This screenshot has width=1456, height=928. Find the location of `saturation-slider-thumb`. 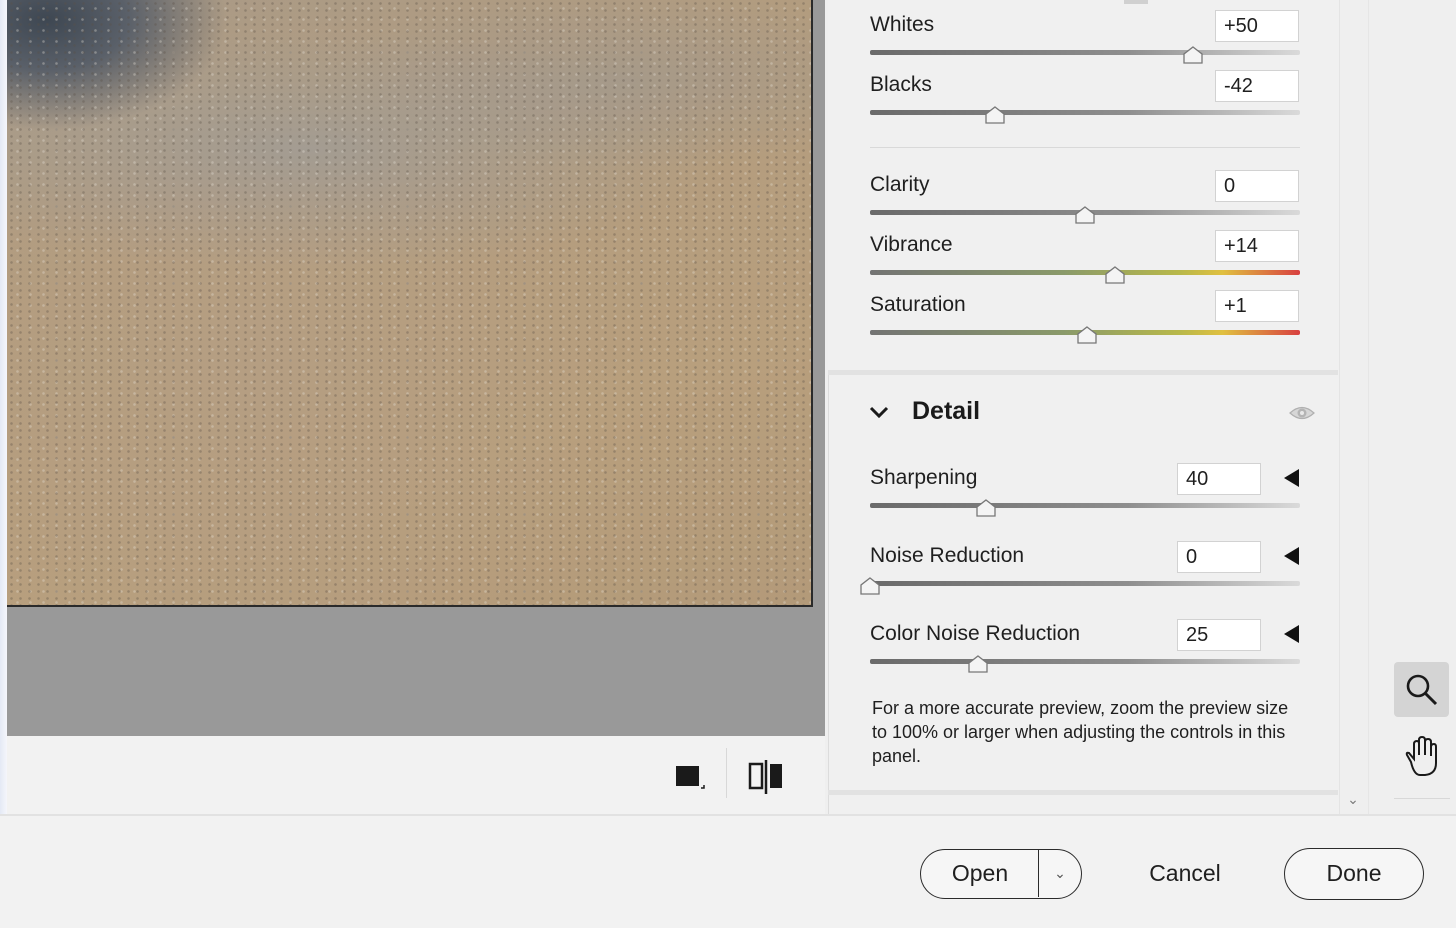

saturation-slider-thumb is located at coordinates (1087, 335).